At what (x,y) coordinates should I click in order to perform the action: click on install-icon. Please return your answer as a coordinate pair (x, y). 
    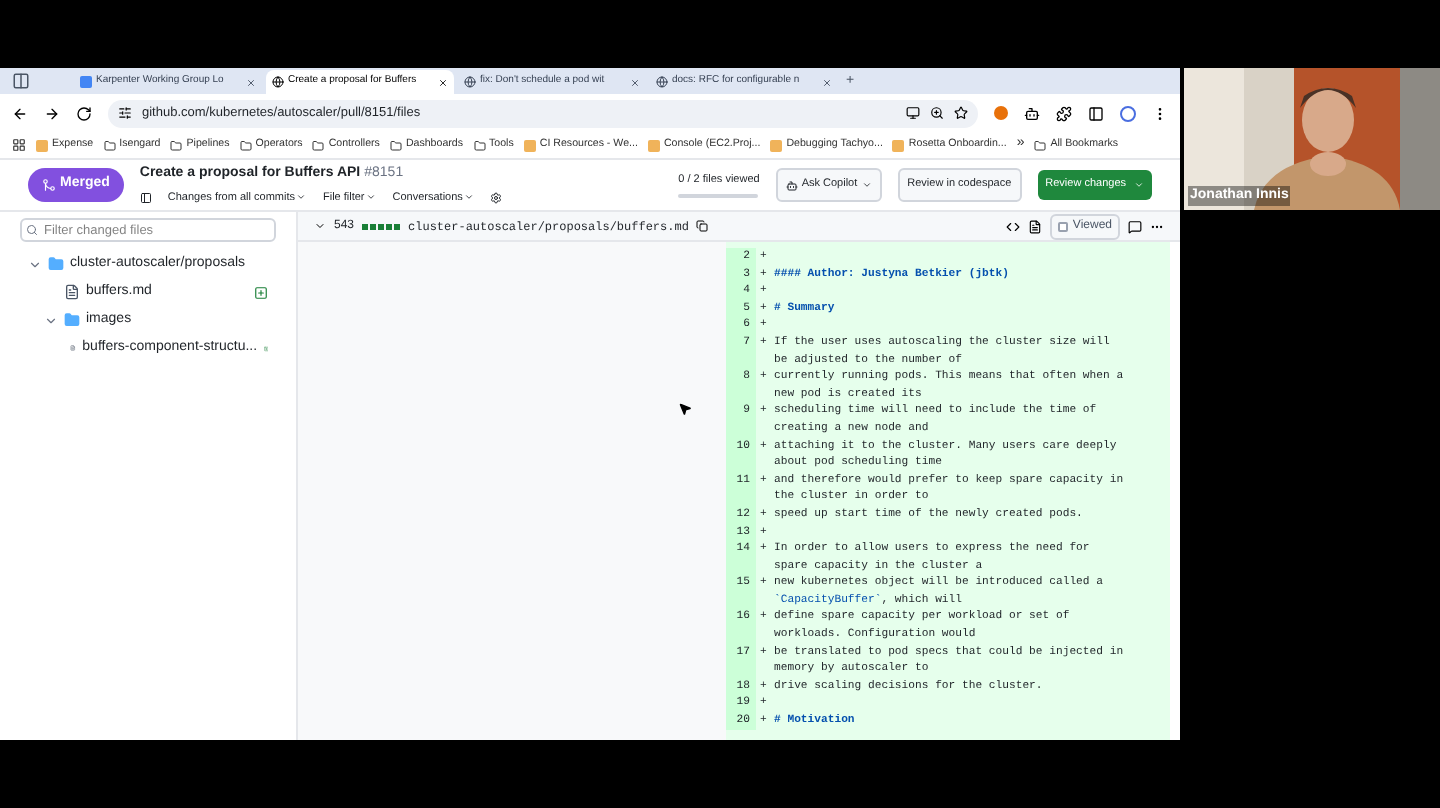
    Looking at the image, I should click on (913, 113).